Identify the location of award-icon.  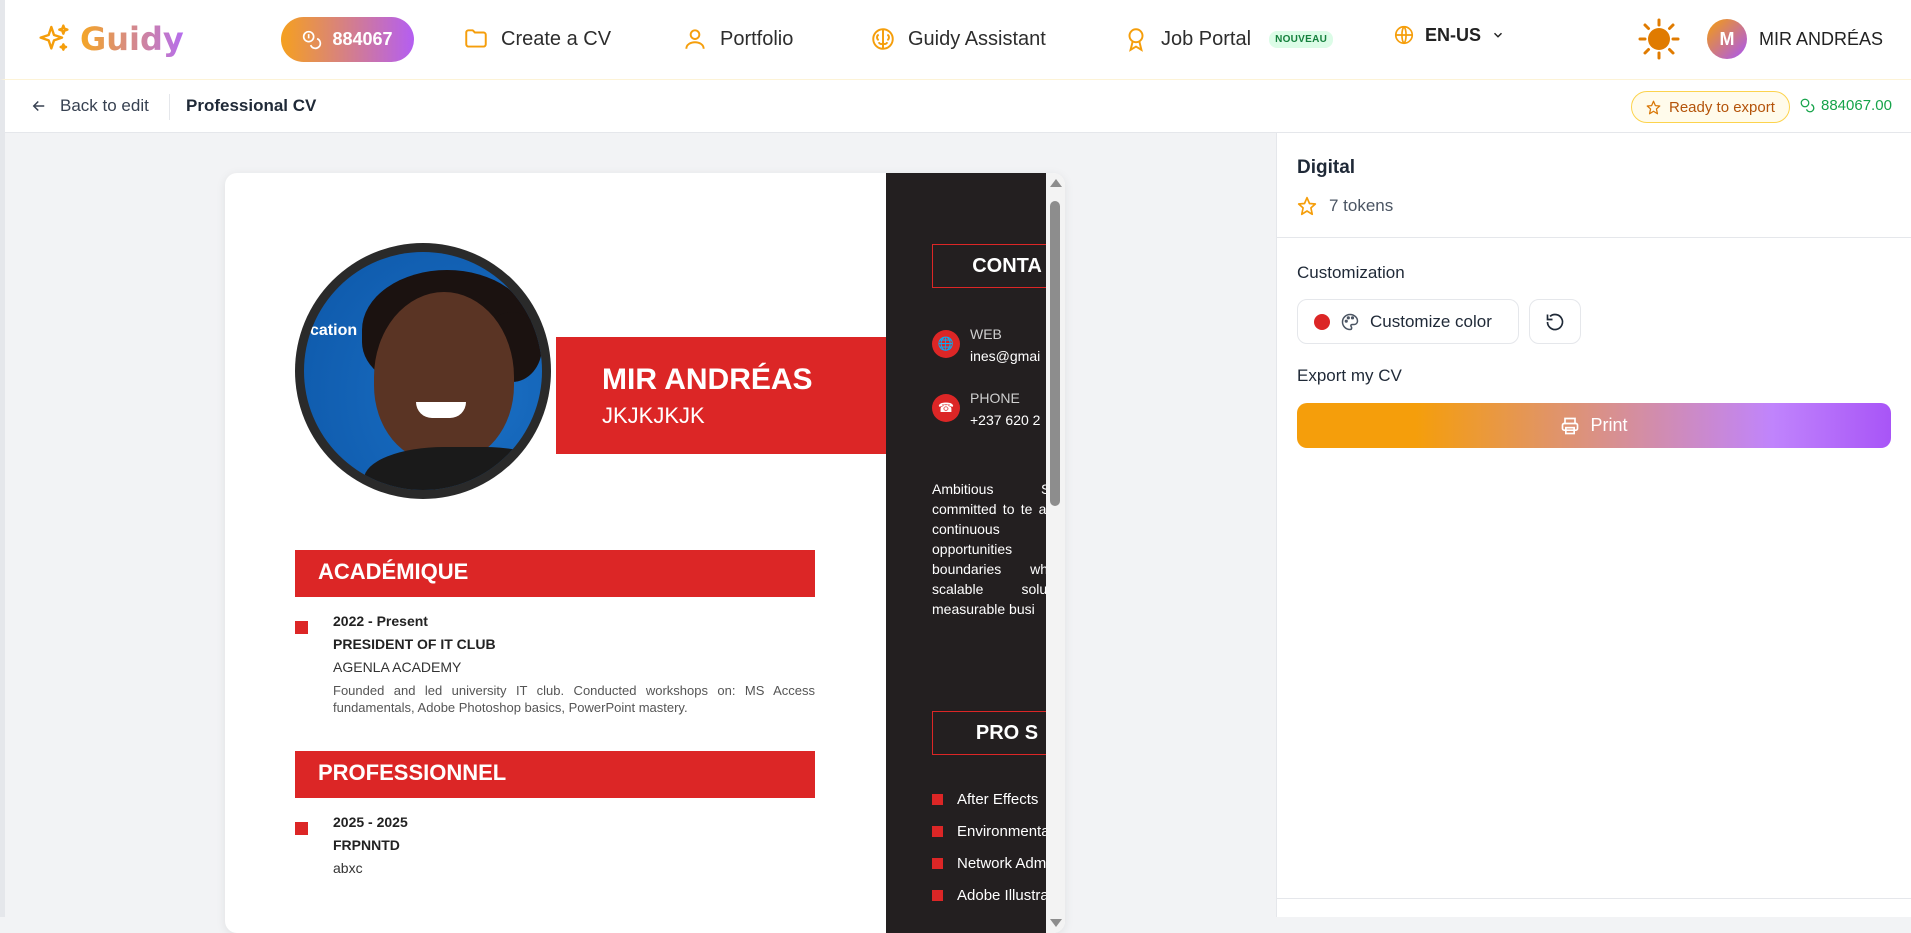
(1136, 40).